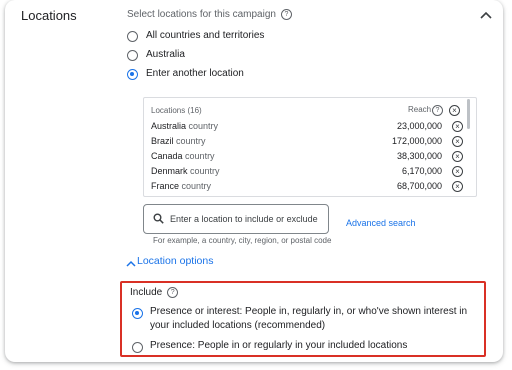 Image resolution: width=512 pixels, height=370 pixels. I want to click on location-name: France, so click(165, 186).